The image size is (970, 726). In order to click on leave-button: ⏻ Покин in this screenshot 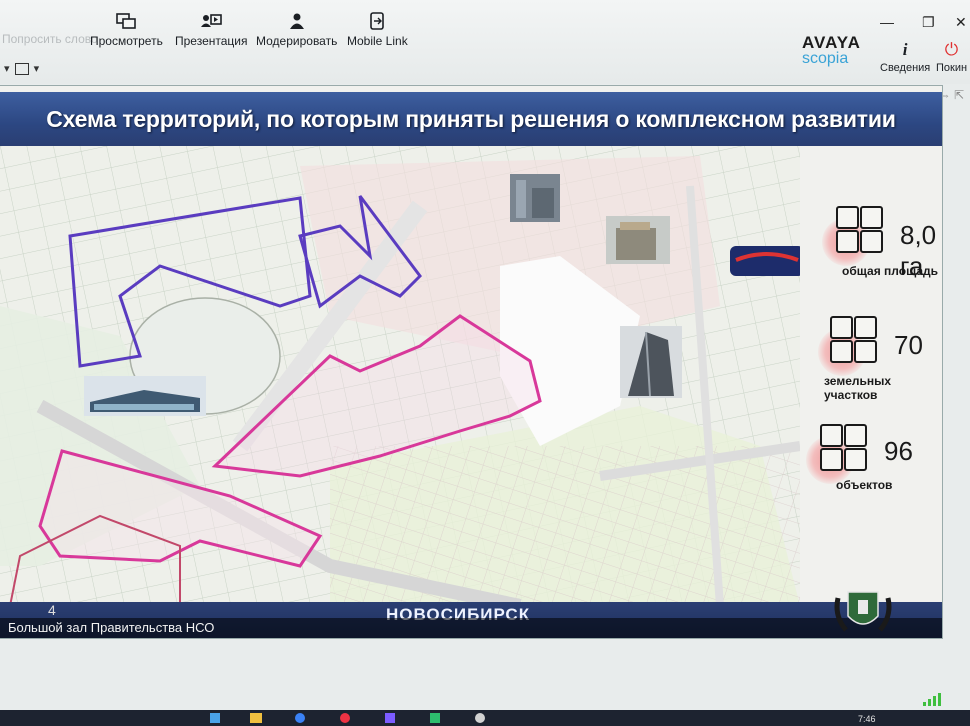, I will do `click(951, 57)`.